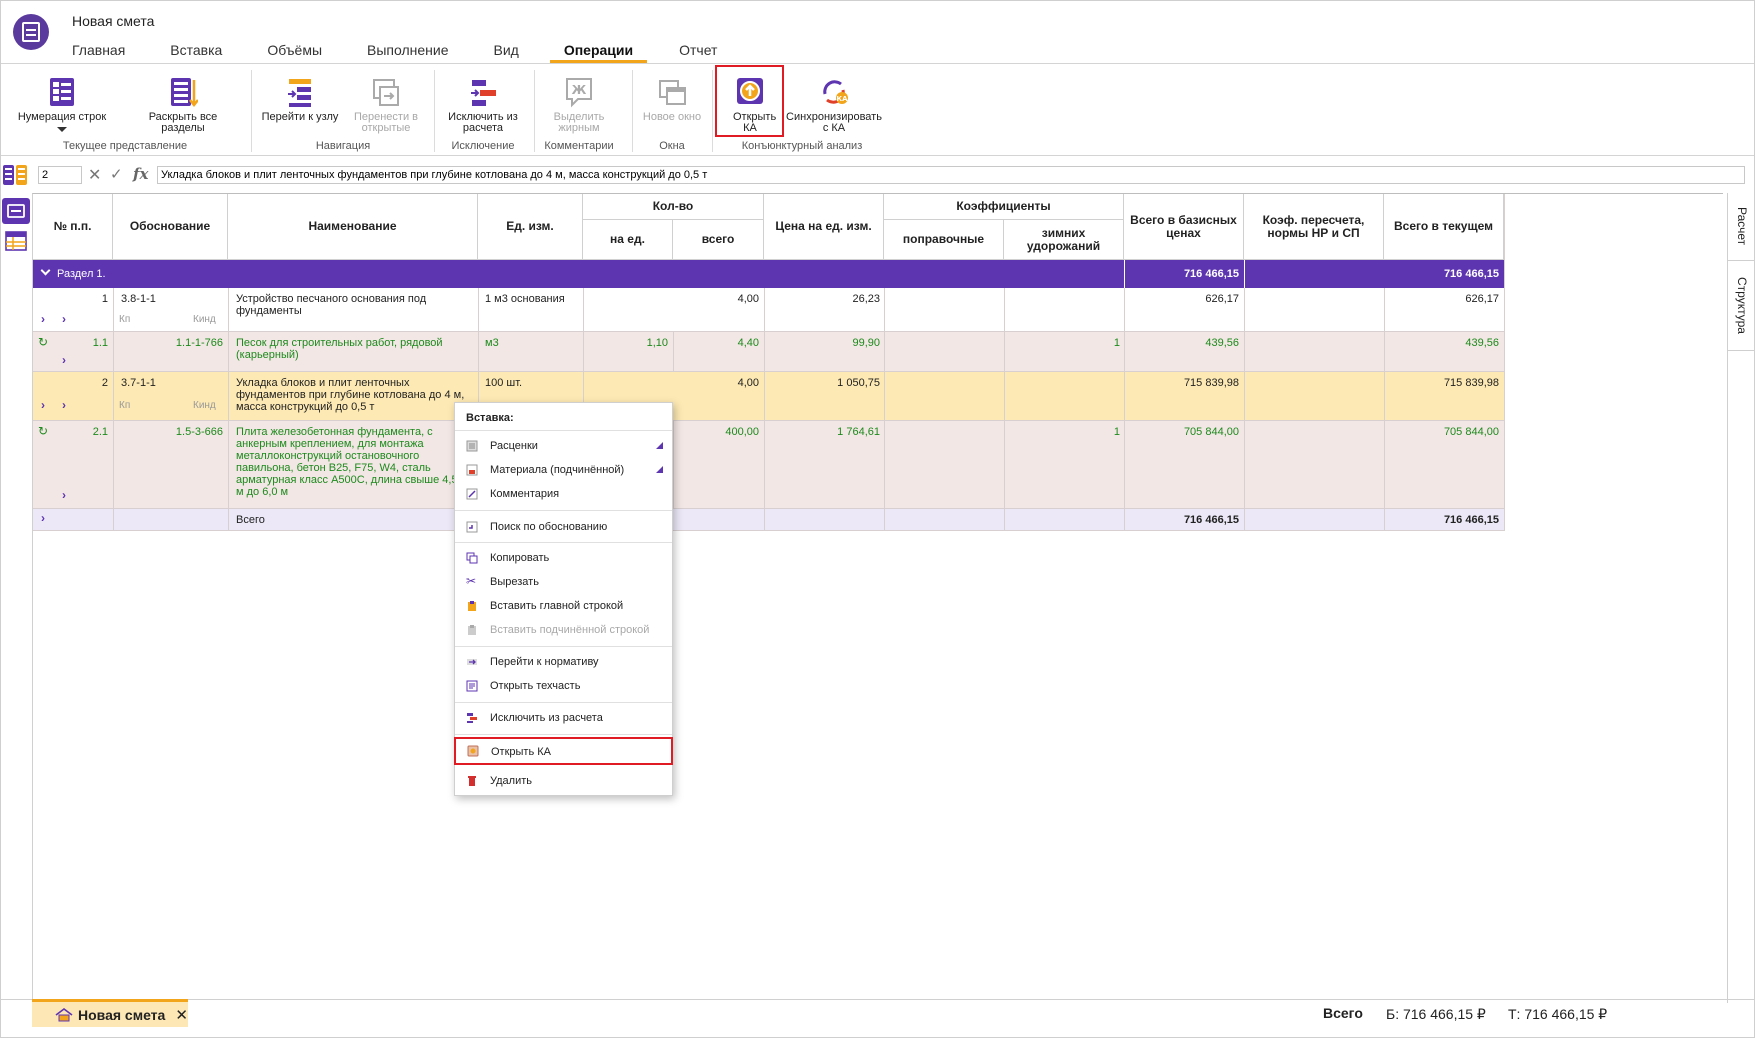 The width and height of the screenshot is (1755, 1038). What do you see at coordinates (100, 432) in the screenshot?
I see `row-num: 2.1` at bounding box center [100, 432].